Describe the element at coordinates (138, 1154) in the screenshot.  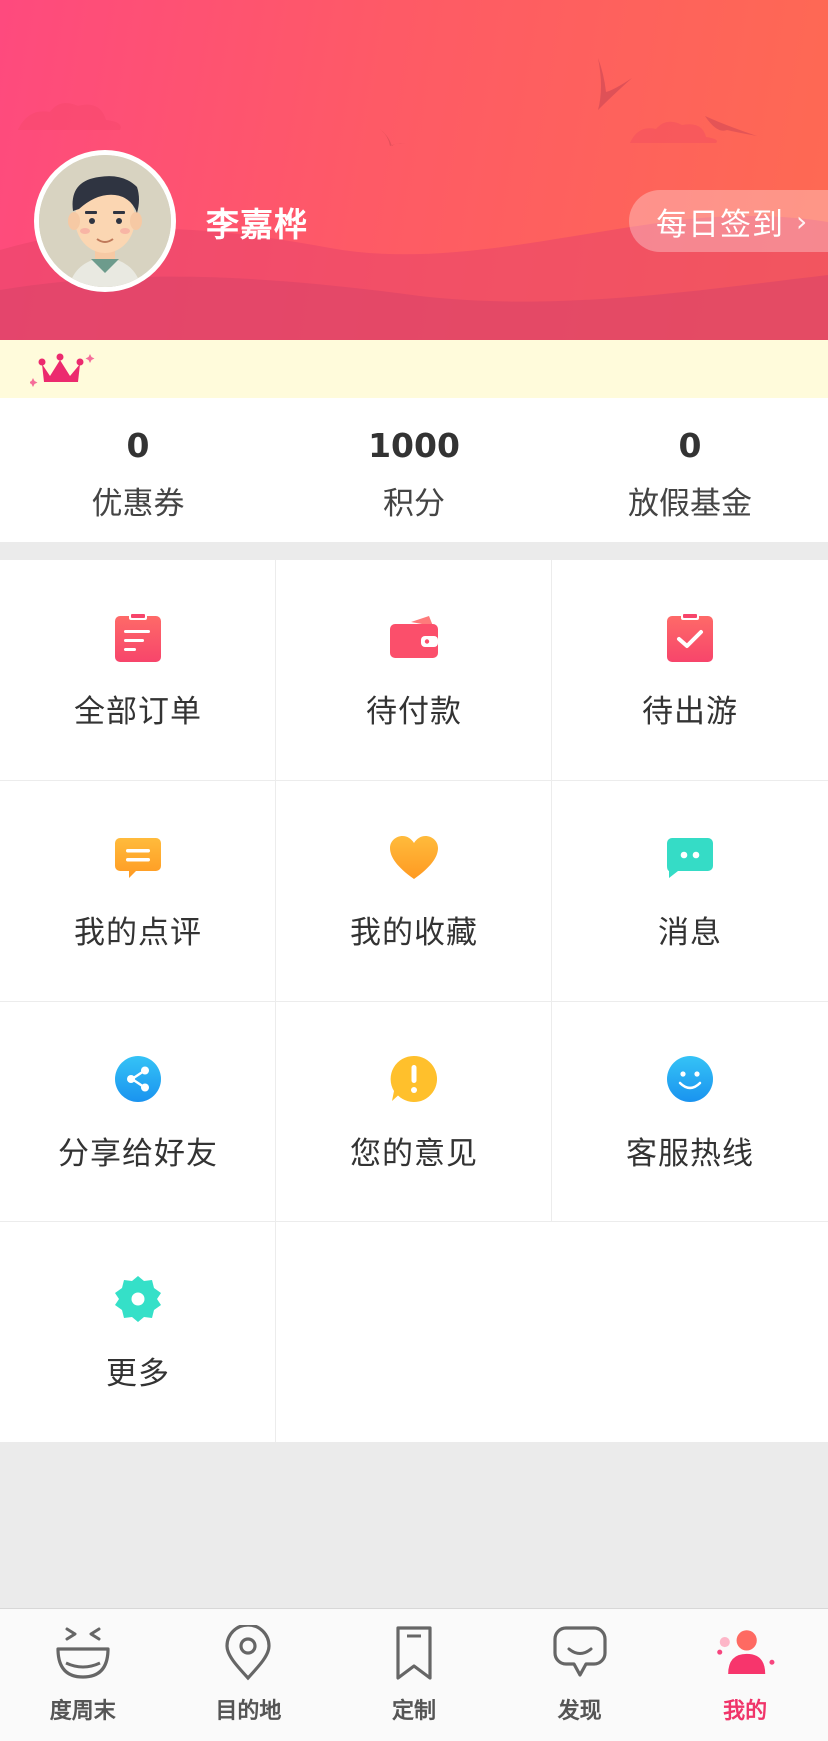
I see `menu-label: 分享给好友` at that location.